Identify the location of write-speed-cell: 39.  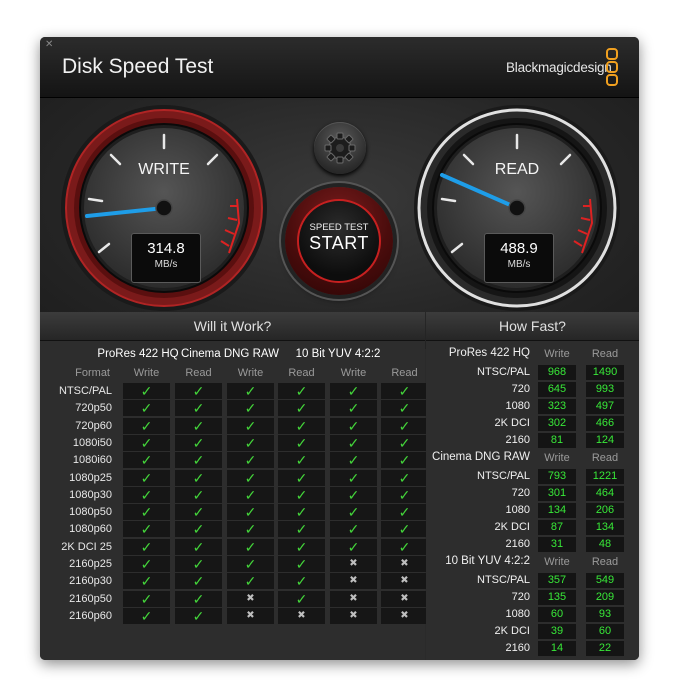
(557, 631).